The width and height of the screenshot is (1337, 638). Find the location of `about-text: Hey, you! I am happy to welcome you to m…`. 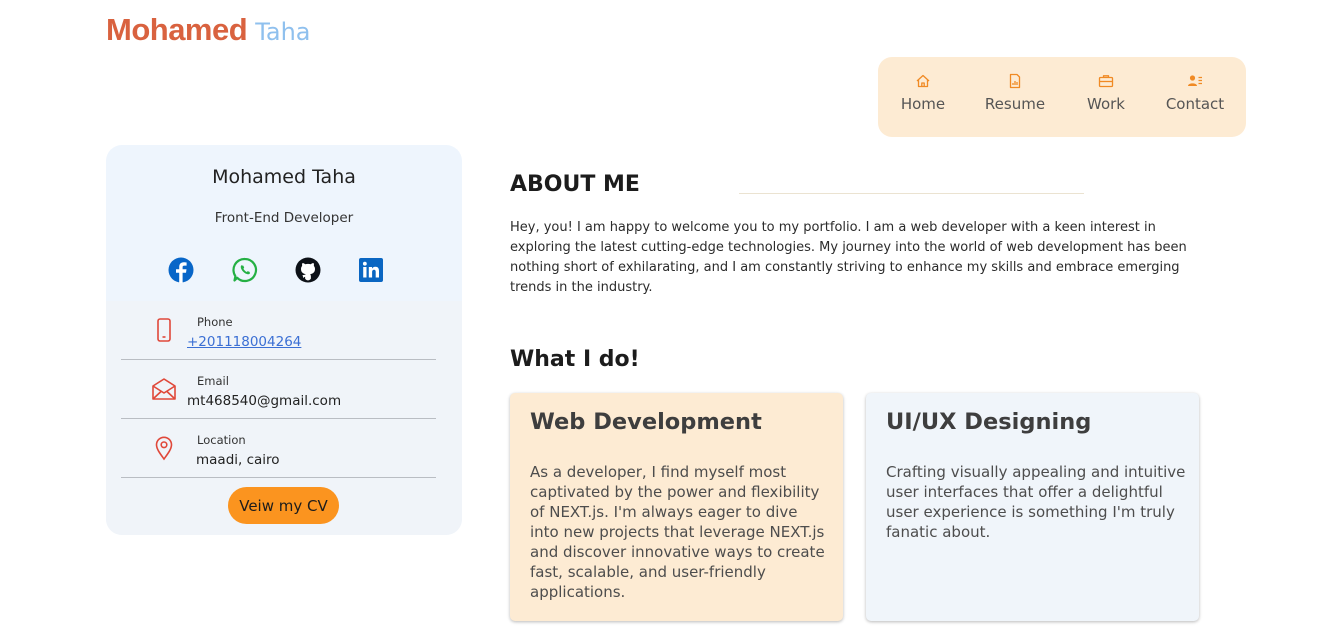

about-text: Hey, you! I am happy to welcome you to m… is located at coordinates (848, 257).